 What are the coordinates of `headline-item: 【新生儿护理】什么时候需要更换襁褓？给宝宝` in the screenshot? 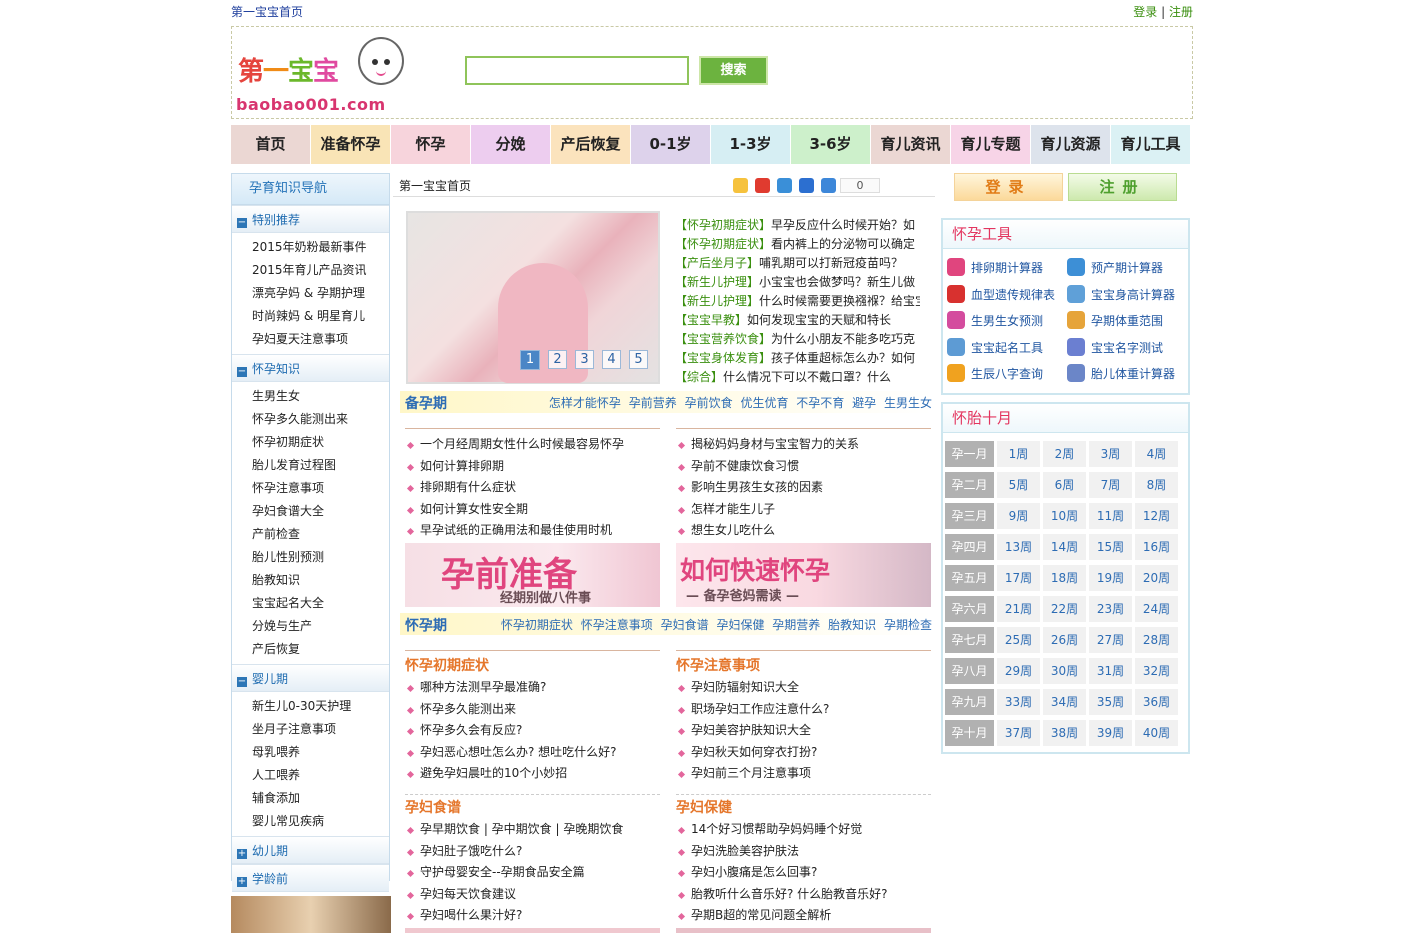 It's located at (797, 301).